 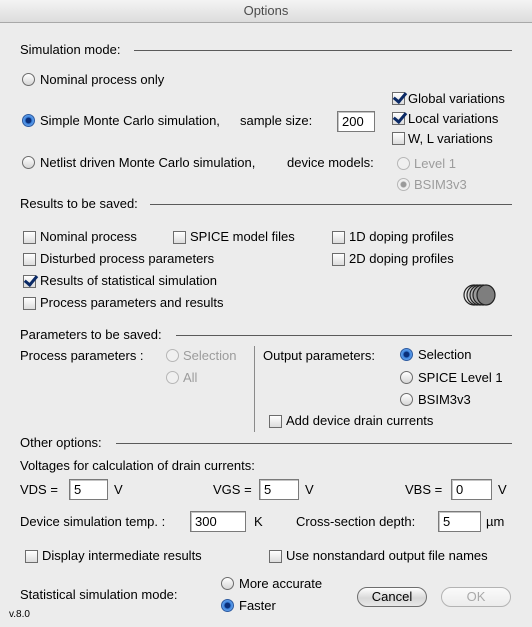 What do you see at coordinates (28, 79) in the screenshot?
I see `nominal-only-radio` at bounding box center [28, 79].